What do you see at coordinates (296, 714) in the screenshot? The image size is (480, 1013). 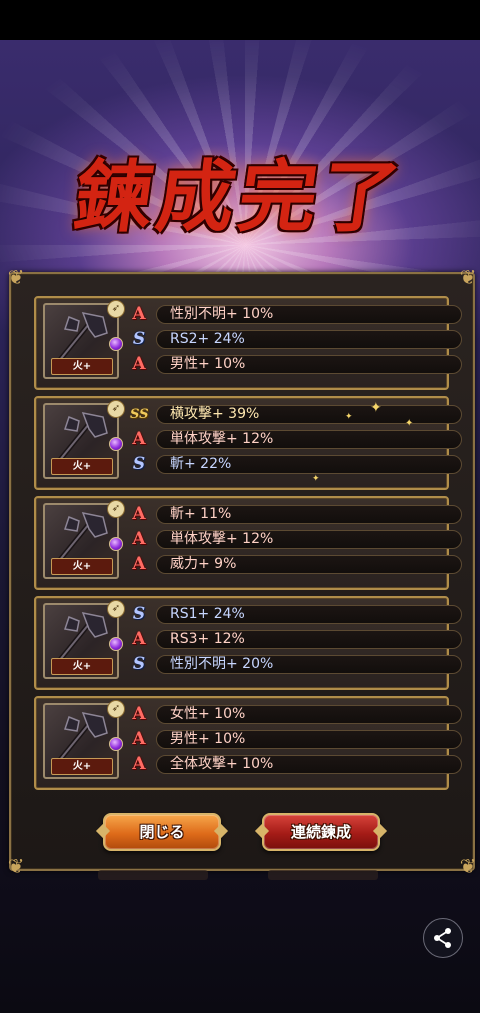 I see `stat-row: A 女性+ 10%` at bounding box center [296, 714].